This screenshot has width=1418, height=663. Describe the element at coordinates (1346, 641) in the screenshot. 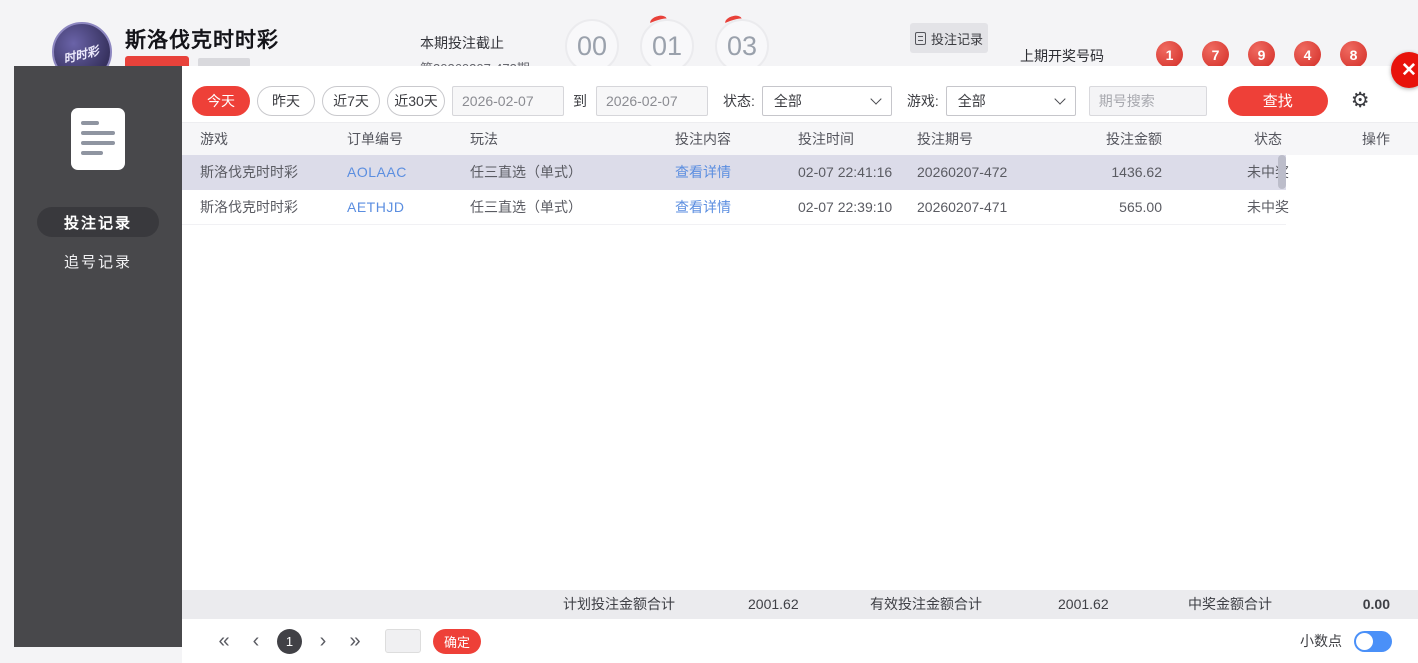

I see `decimal-toggle-group: 小数点` at that location.